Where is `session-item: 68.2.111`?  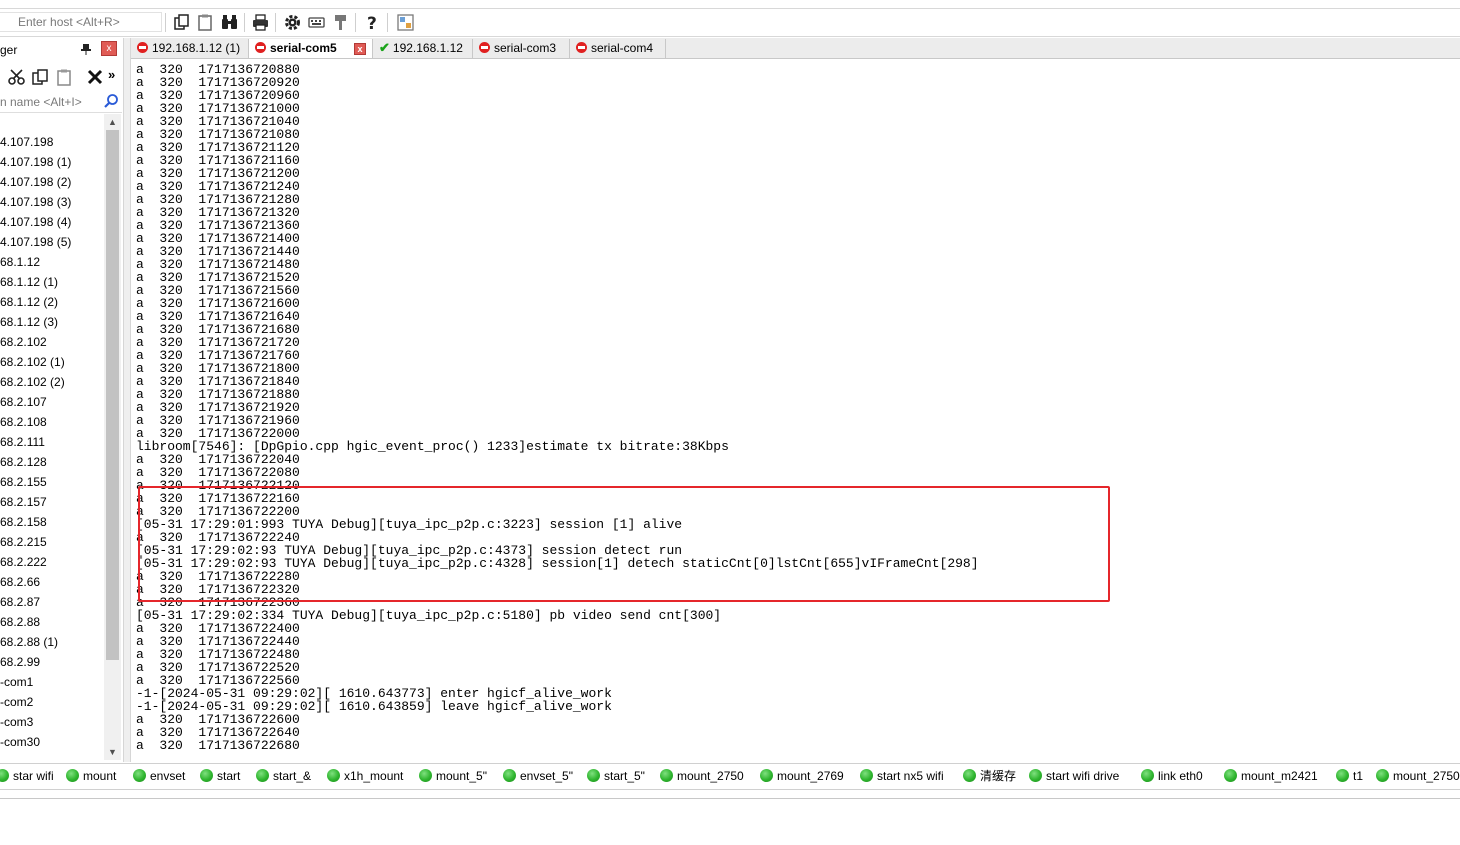 session-item: 68.2.111 is located at coordinates (22, 442).